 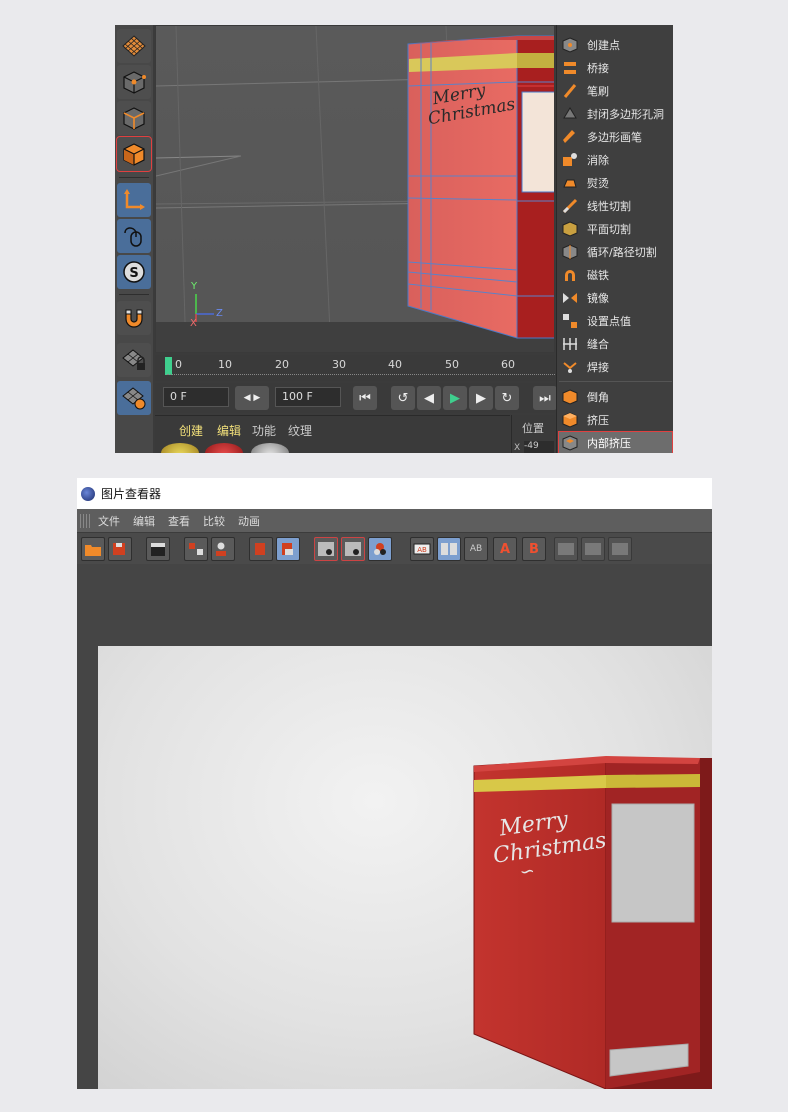 What do you see at coordinates (229, 430) in the screenshot?
I see `tab-edit: 编辑` at bounding box center [229, 430].